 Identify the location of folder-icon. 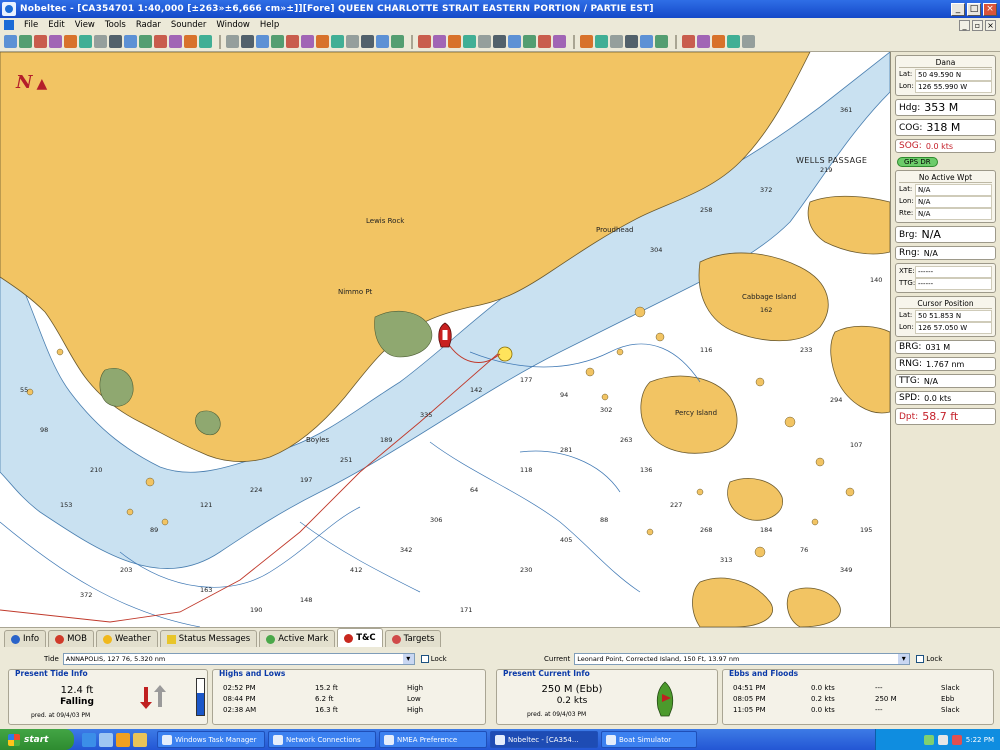
(140, 739).